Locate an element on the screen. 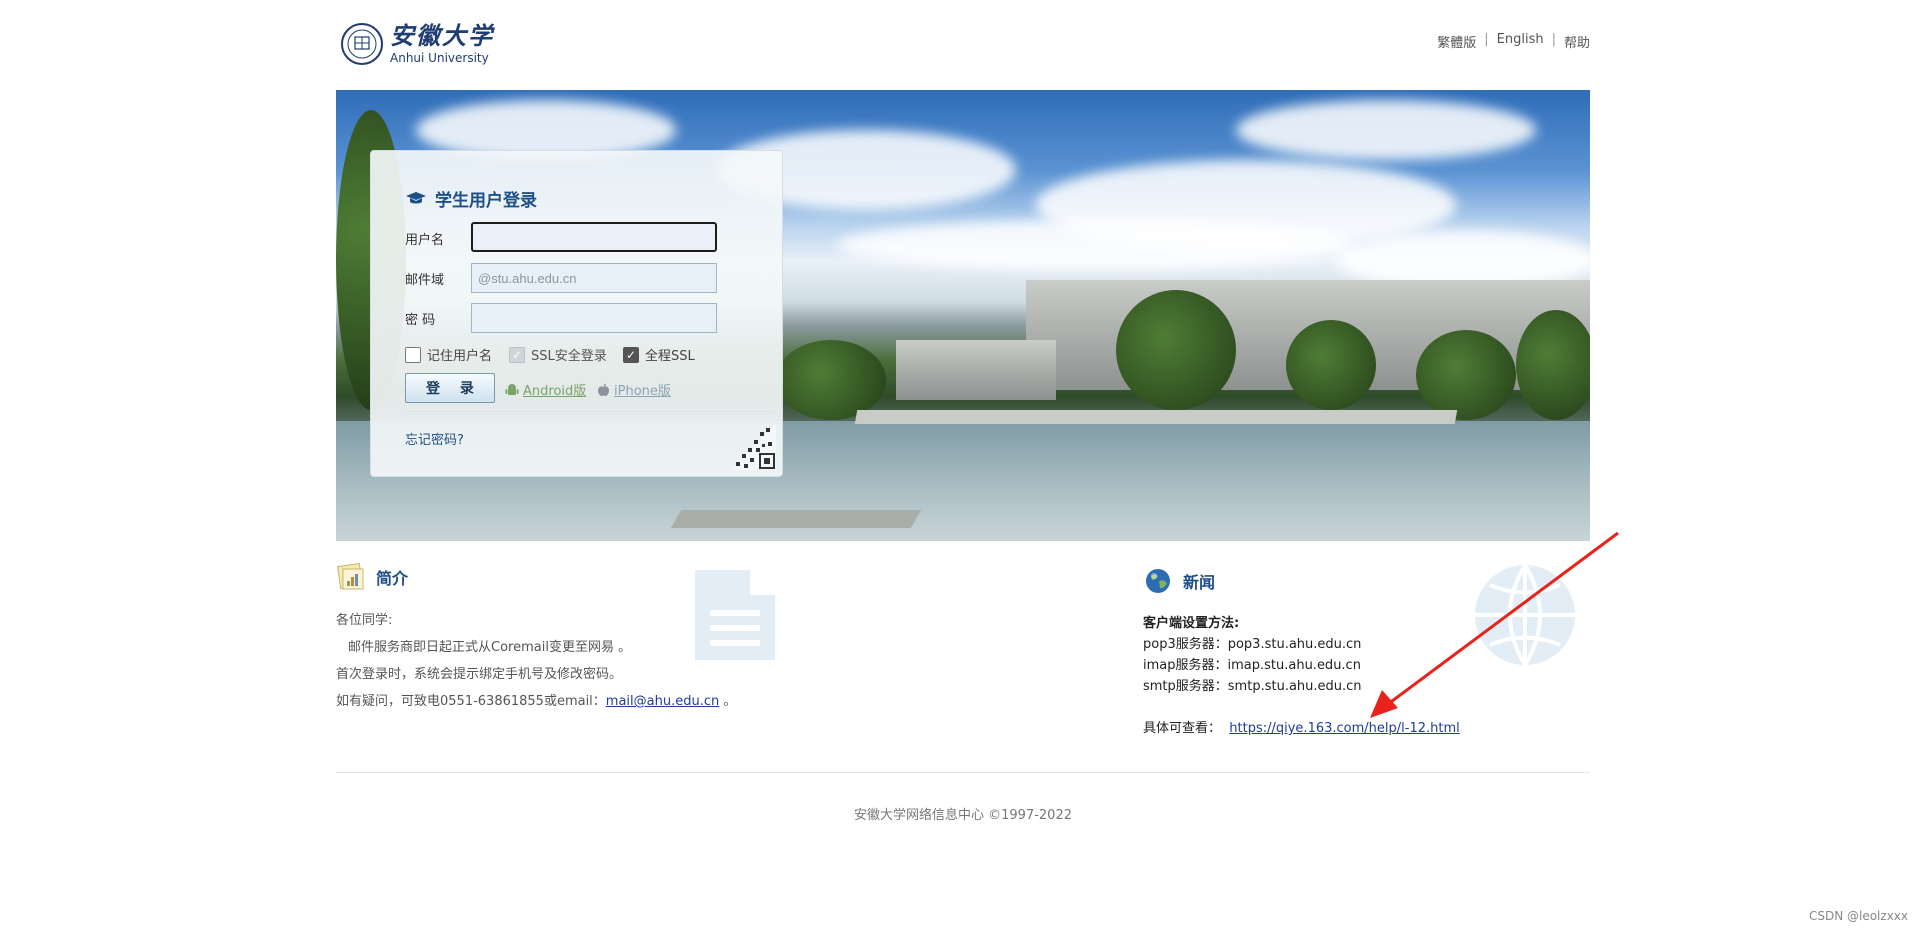 The width and height of the screenshot is (1920, 937). intro-title: 简介 is located at coordinates (392, 578).